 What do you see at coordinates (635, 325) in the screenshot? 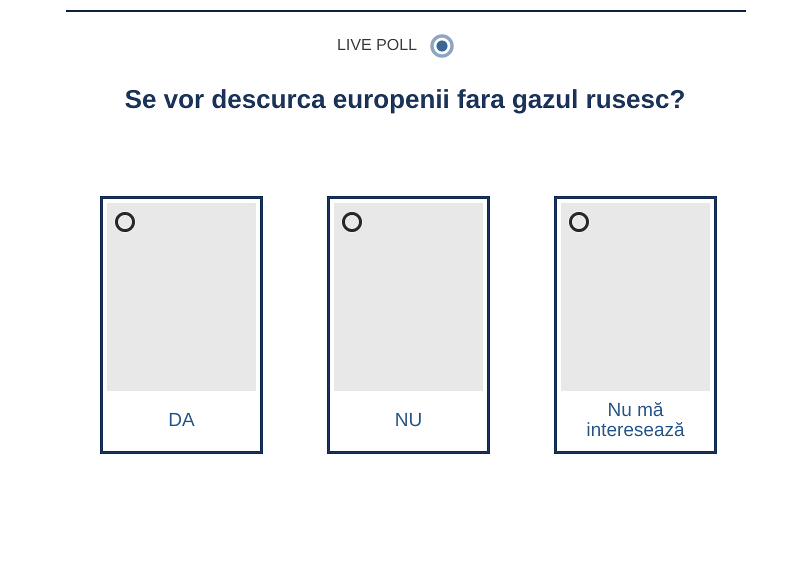
I see `poll-option-card: Nu mă interesează` at bounding box center [635, 325].